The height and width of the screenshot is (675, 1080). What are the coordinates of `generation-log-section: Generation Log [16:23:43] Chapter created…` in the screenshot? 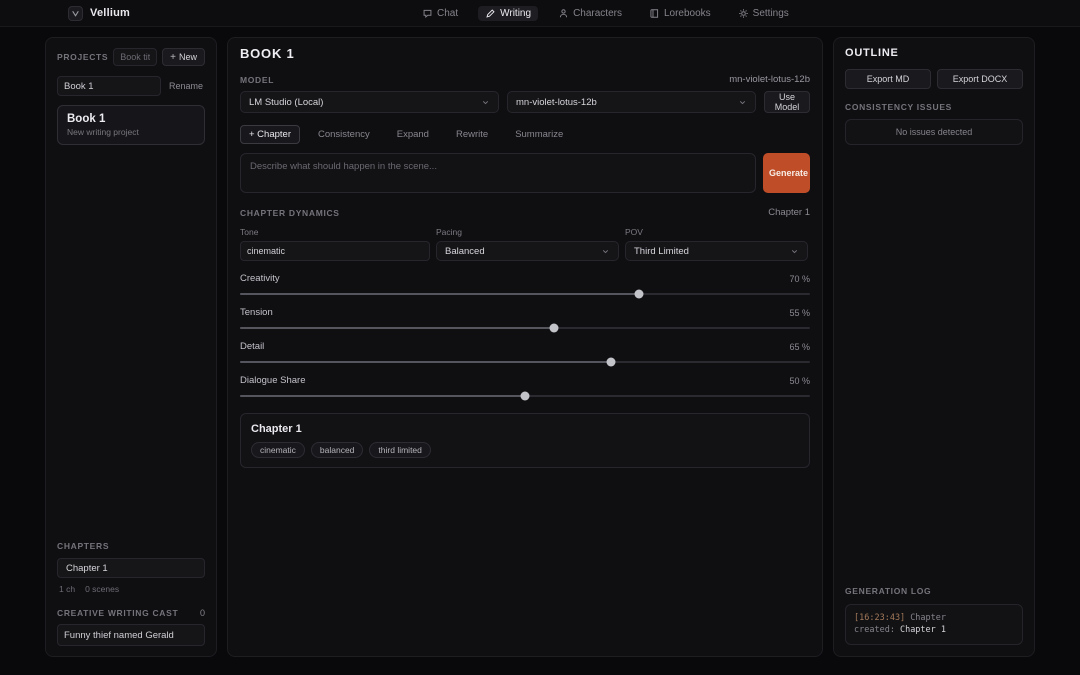 It's located at (934, 615).